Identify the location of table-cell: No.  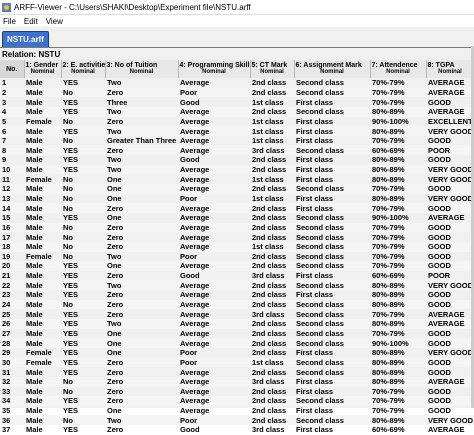
(83, 92).